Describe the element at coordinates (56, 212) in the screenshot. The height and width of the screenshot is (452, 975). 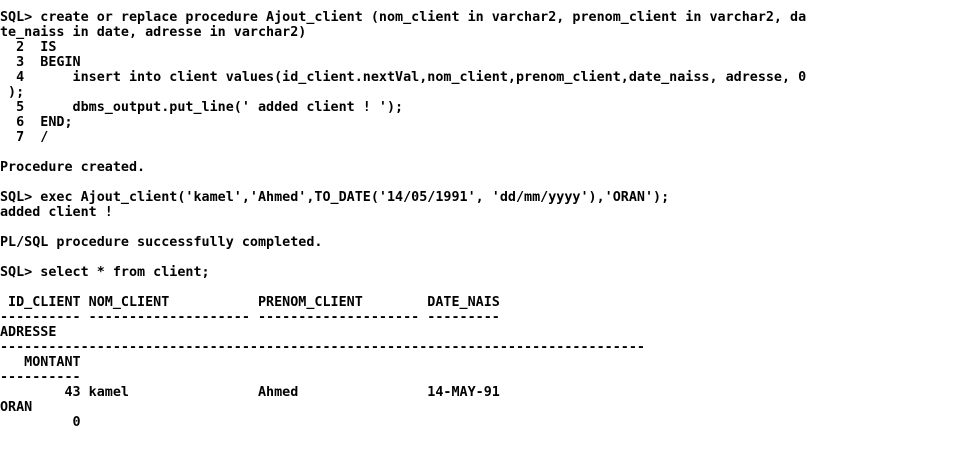
I see `console-line: added client !` at that location.